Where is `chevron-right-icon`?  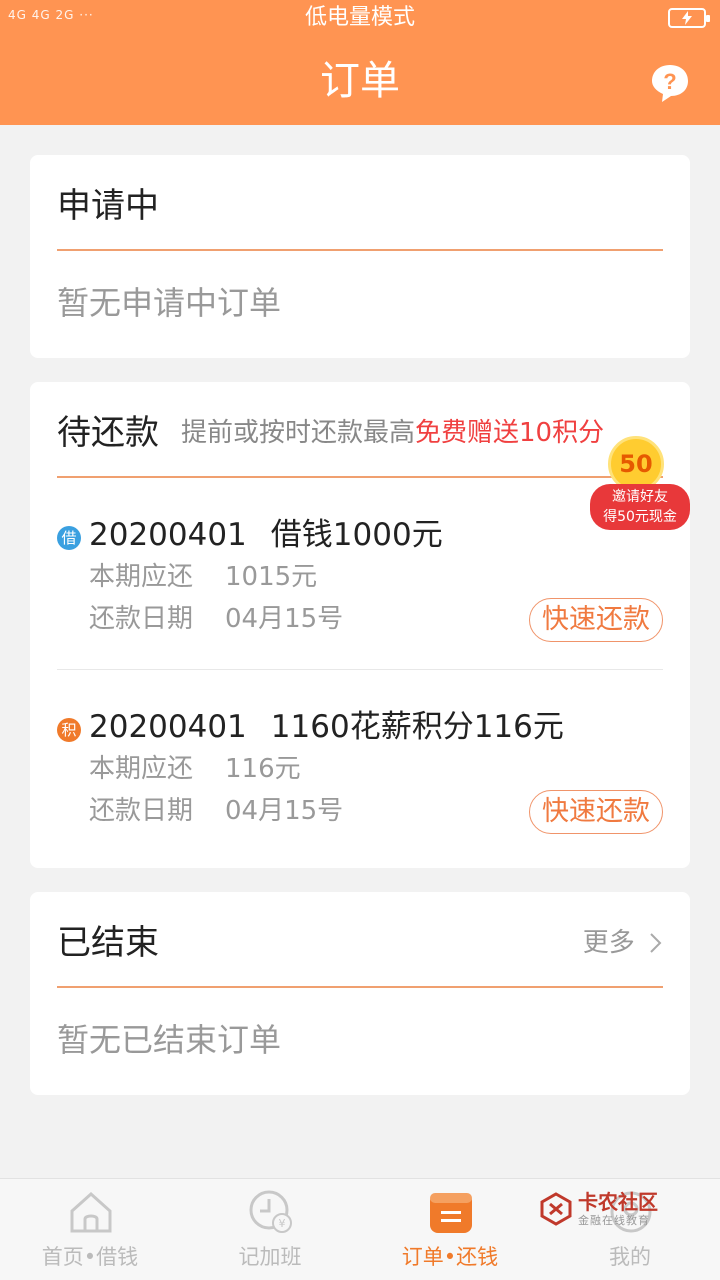 chevron-right-icon is located at coordinates (656, 943).